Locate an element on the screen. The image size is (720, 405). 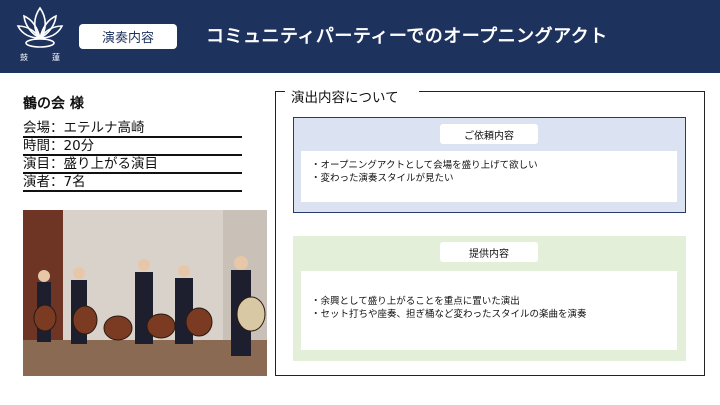
info-venue: 会場：エテルナ高崎 is located at coordinates (132, 129).